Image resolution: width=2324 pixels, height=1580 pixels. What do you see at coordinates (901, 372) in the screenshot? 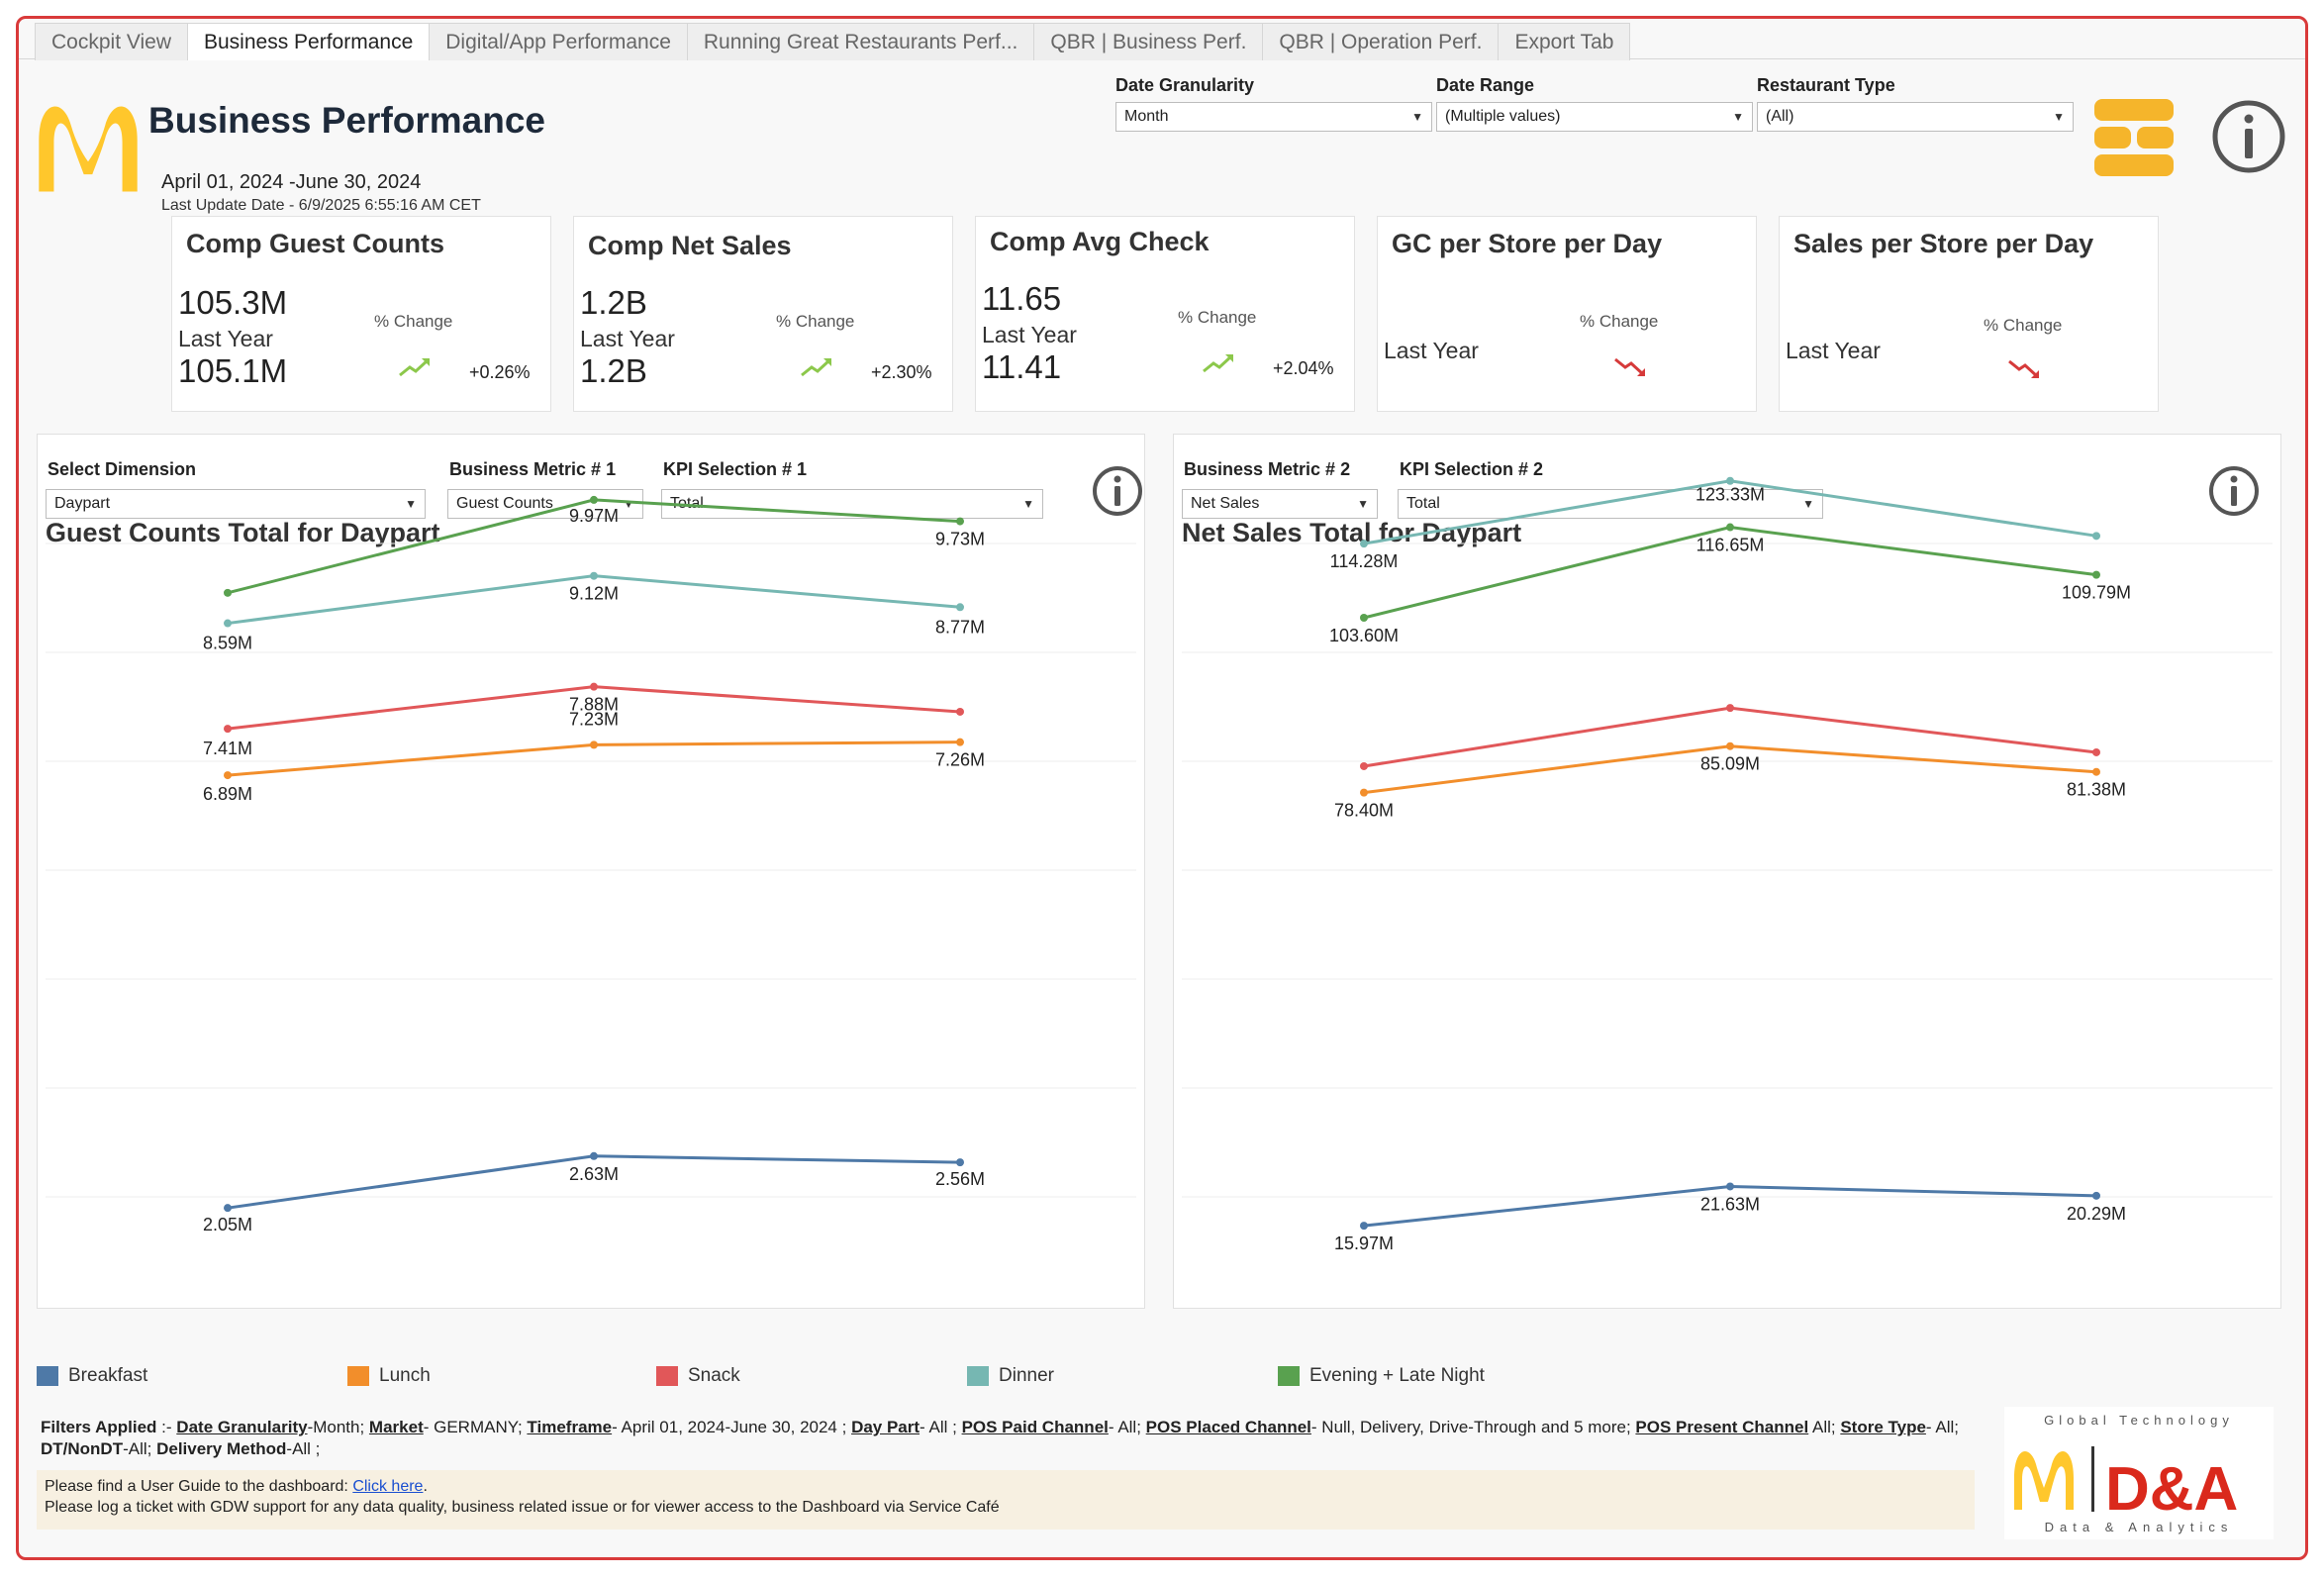
I see `kpi-pct-change-value: +2.30%` at bounding box center [901, 372].